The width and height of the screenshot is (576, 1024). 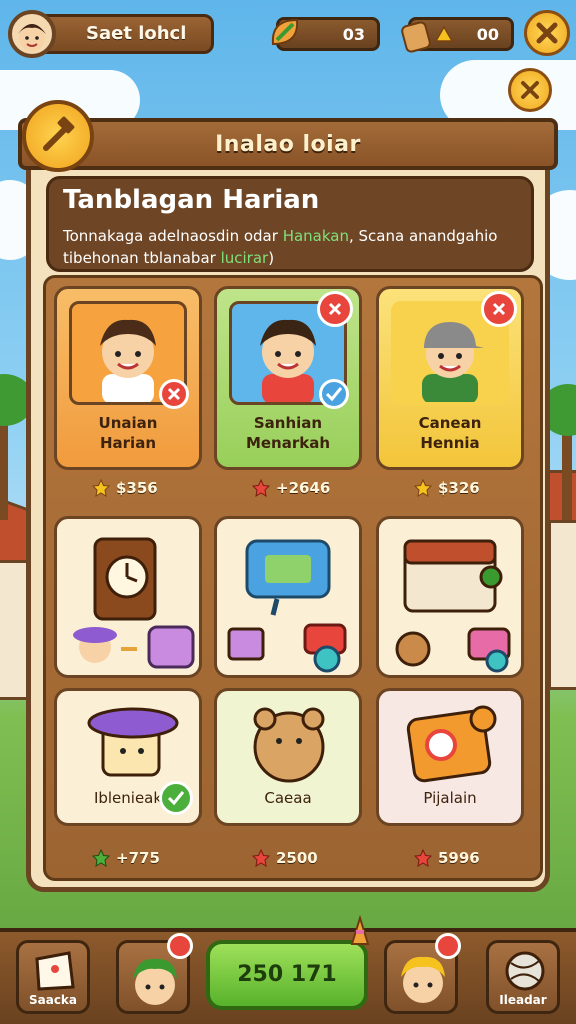 I want to click on settings-label: Ileadar, so click(x=523, y=1000).